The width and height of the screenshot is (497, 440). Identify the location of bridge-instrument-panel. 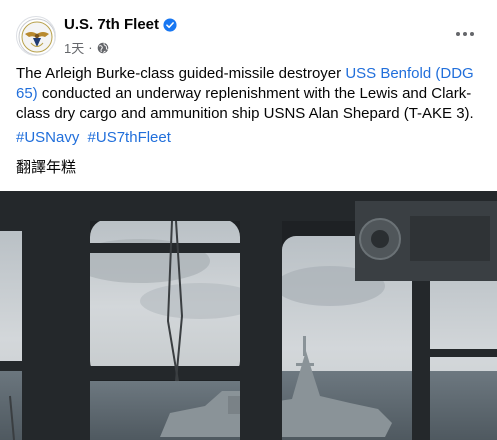
(426, 241).